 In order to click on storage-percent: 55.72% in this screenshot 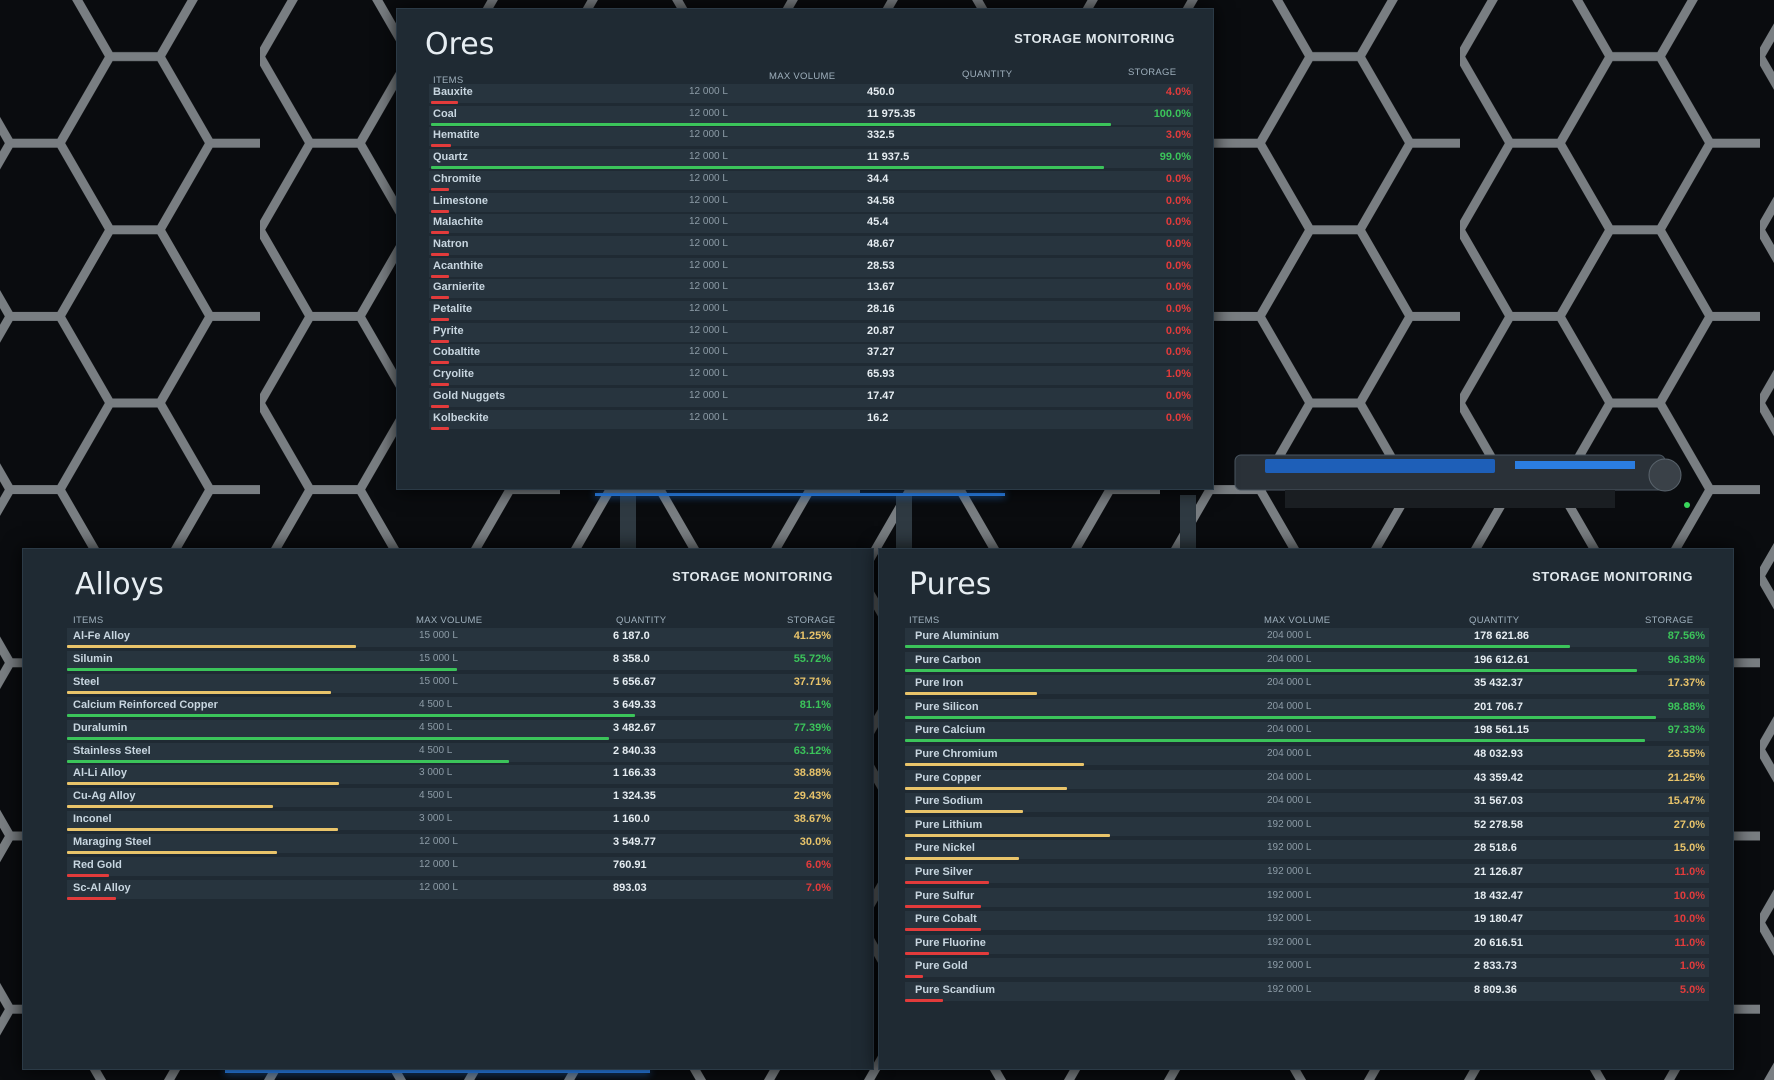, I will do `click(812, 658)`.